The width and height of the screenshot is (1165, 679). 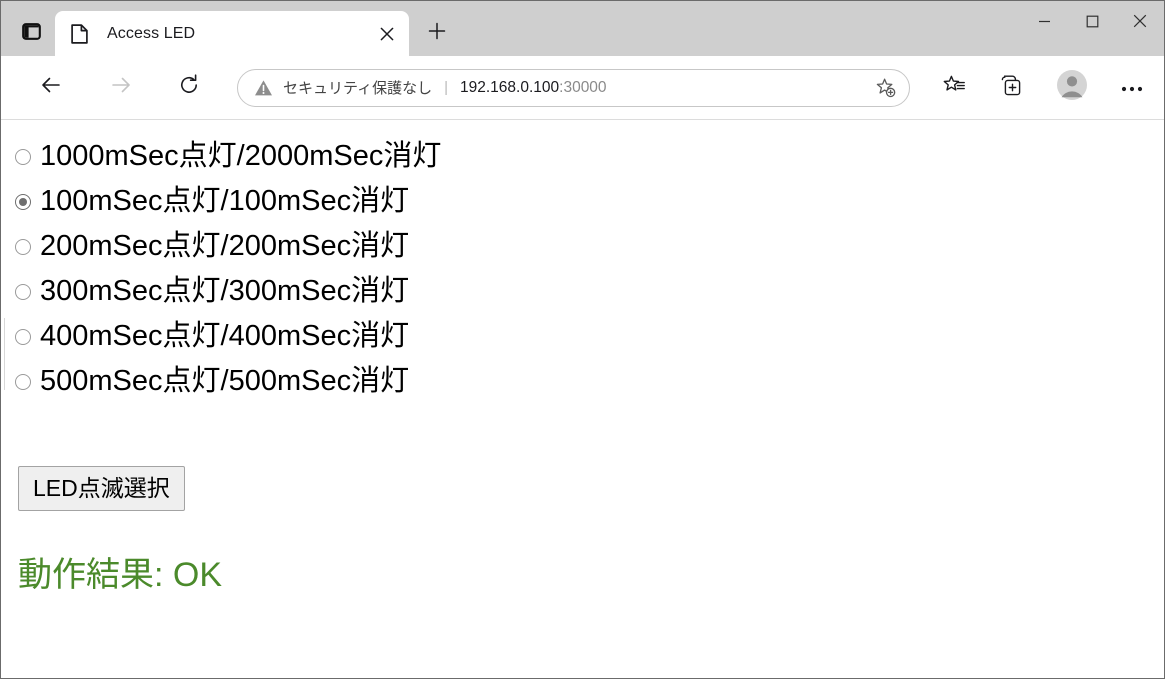 I want to click on minimize-icon, so click(x=1044, y=21).